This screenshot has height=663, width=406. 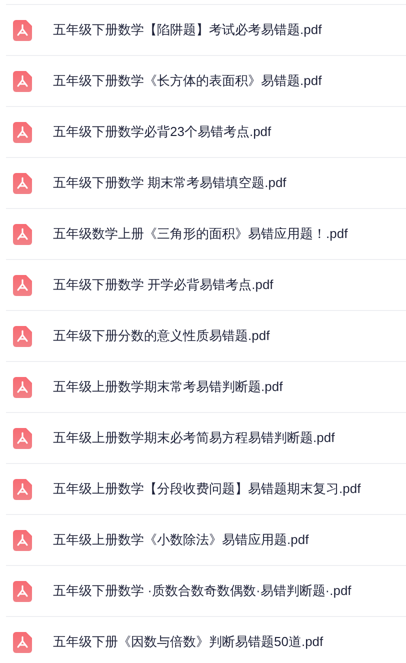 What do you see at coordinates (202, 591) in the screenshot?
I see `file-name: 五年级下册数学 ·质数合数奇数偶数·易错判断题·.pdf` at bounding box center [202, 591].